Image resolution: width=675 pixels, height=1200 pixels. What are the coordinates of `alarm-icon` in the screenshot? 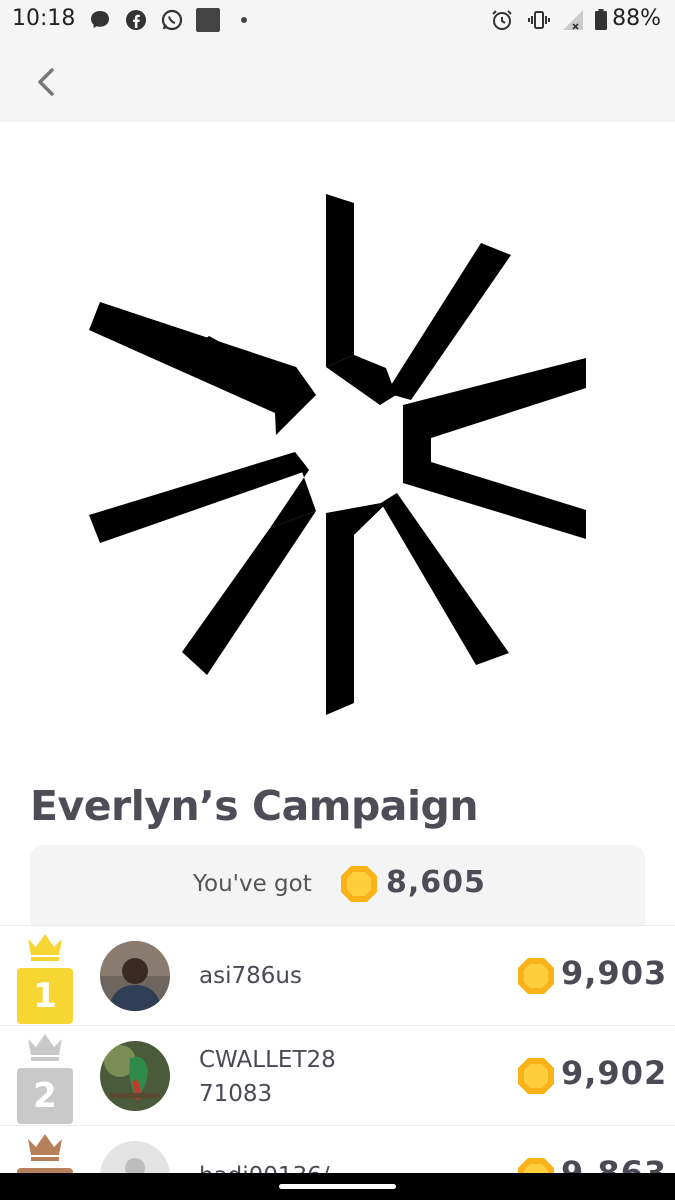 It's located at (502, 20).